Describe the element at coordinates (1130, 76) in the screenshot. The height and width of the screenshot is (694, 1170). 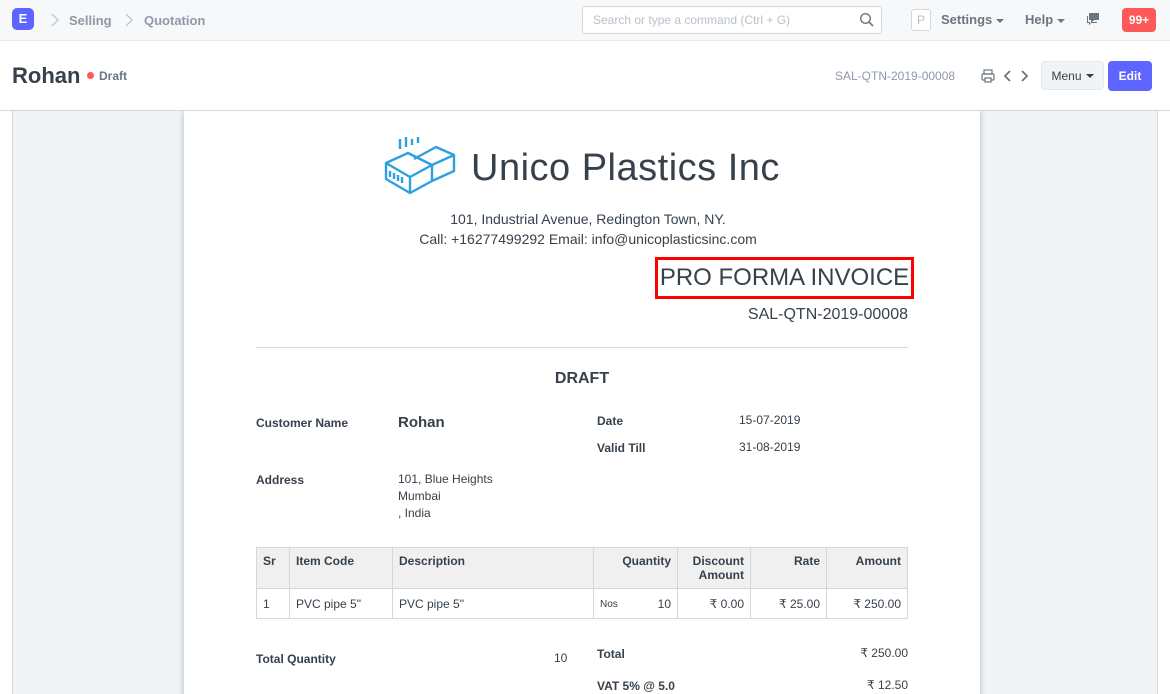
I see `edit-button: Edit` at that location.